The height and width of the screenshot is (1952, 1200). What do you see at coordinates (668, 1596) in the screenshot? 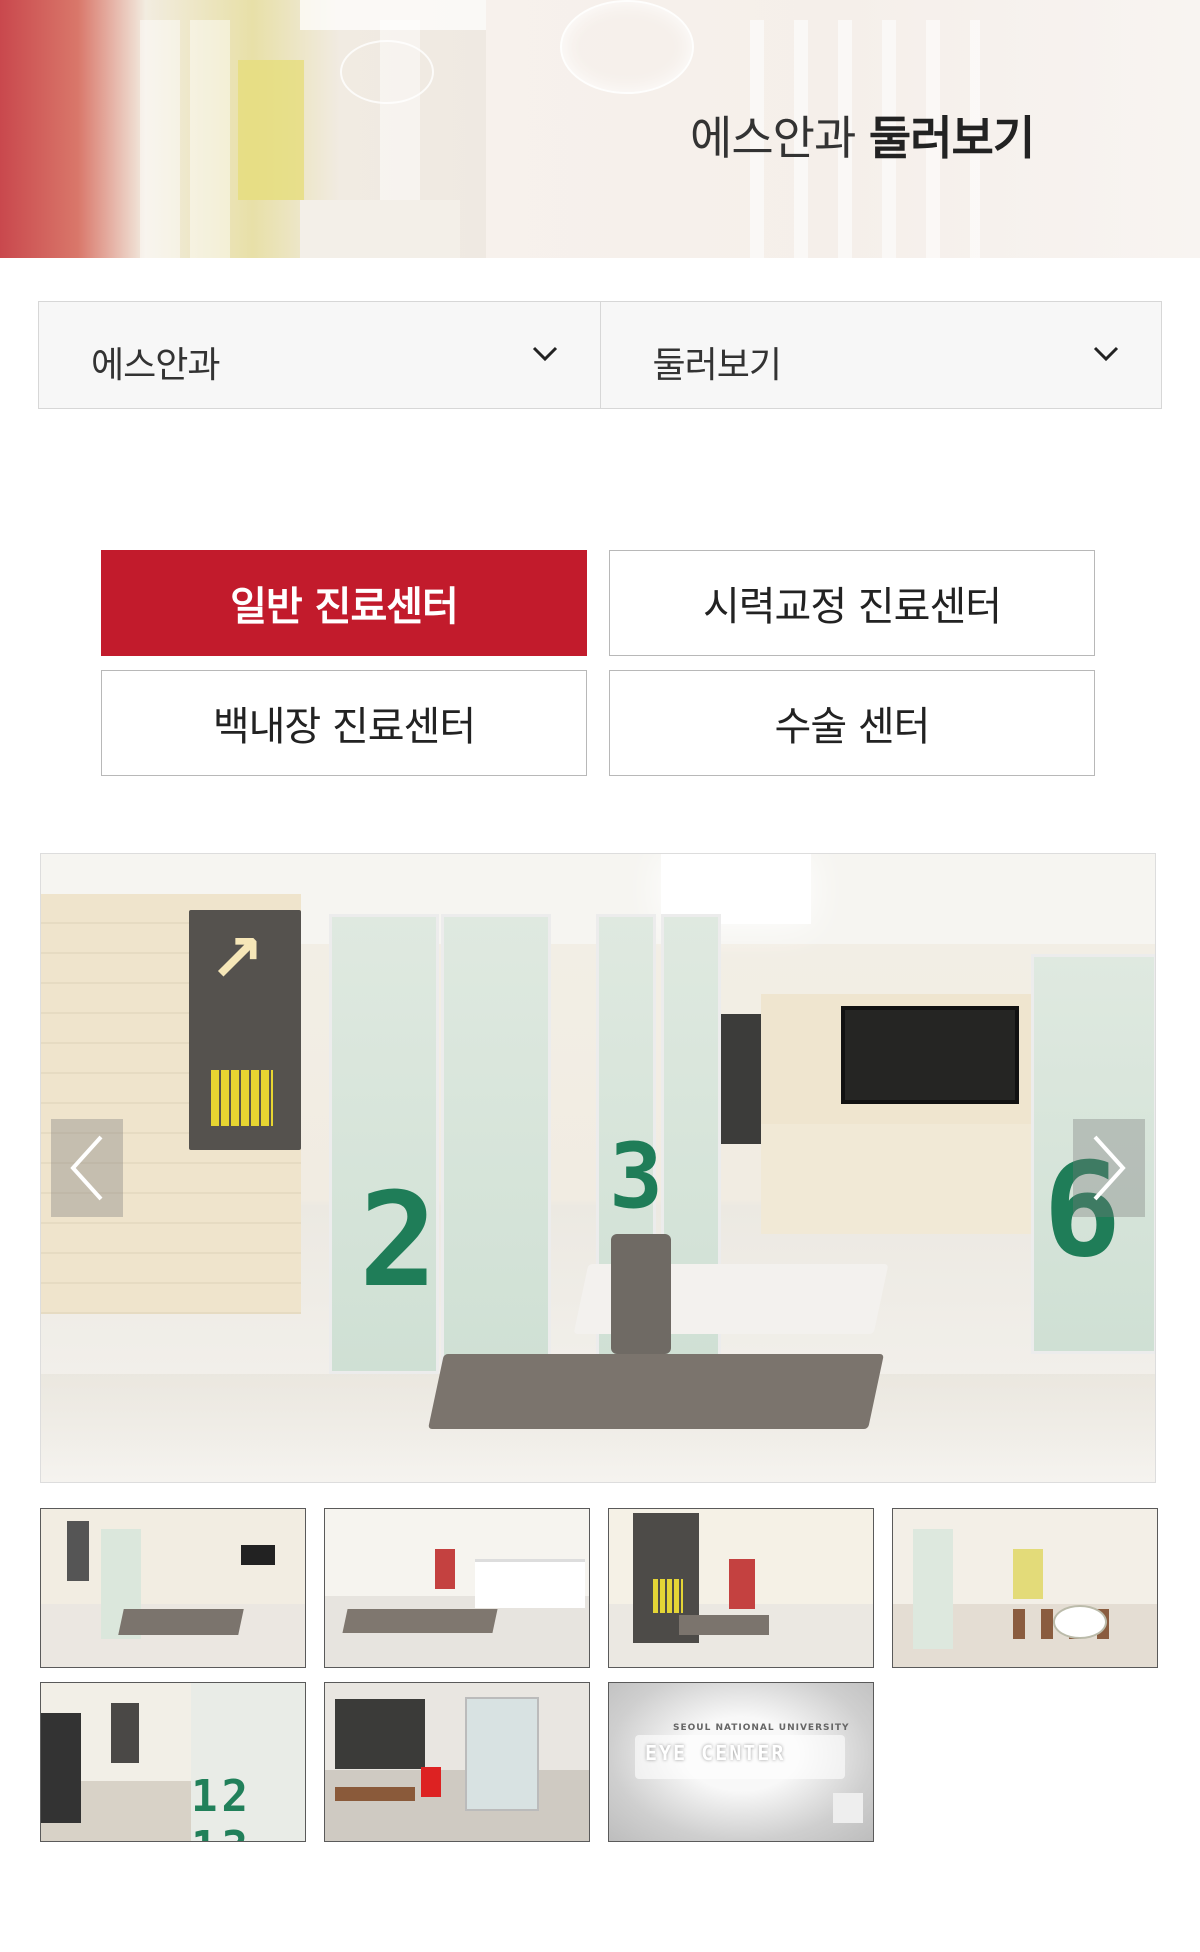
I see `thumb-sign-grid` at bounding box center [668, 1596].